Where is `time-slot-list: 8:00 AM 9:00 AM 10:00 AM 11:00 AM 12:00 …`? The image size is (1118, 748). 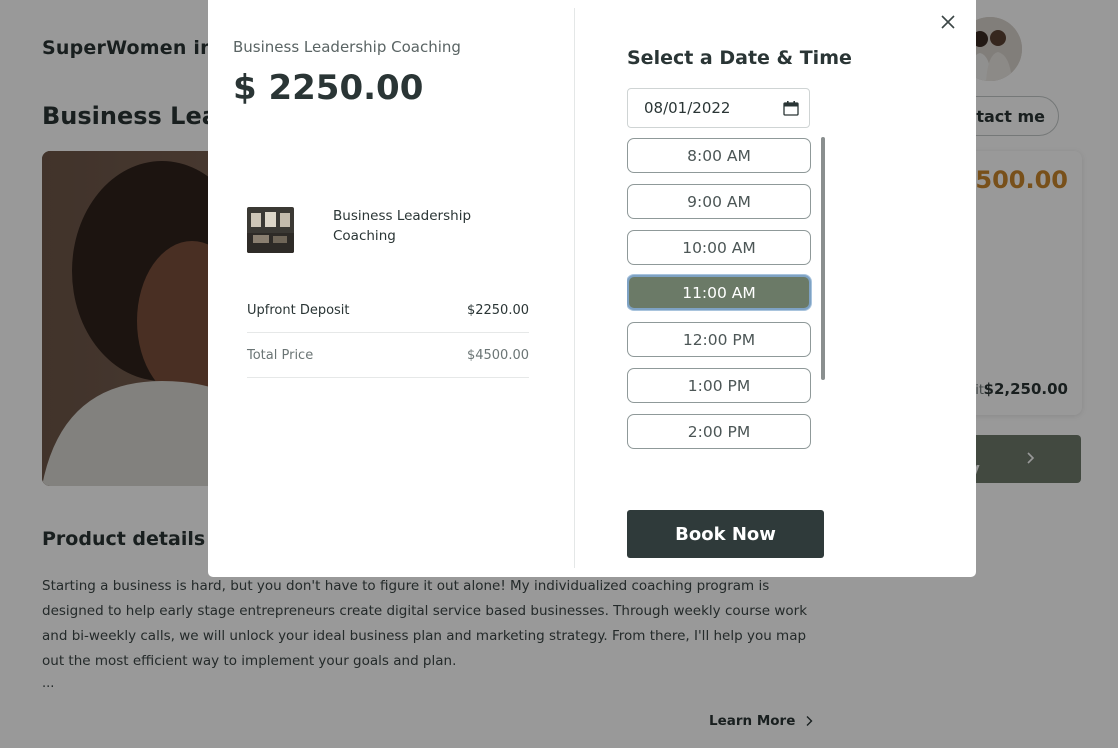
time-slot-list: 8:00 AM 9:00 AM 10:00 AM 11:00 AM 12:00 … is located at coordinates (725, 294).